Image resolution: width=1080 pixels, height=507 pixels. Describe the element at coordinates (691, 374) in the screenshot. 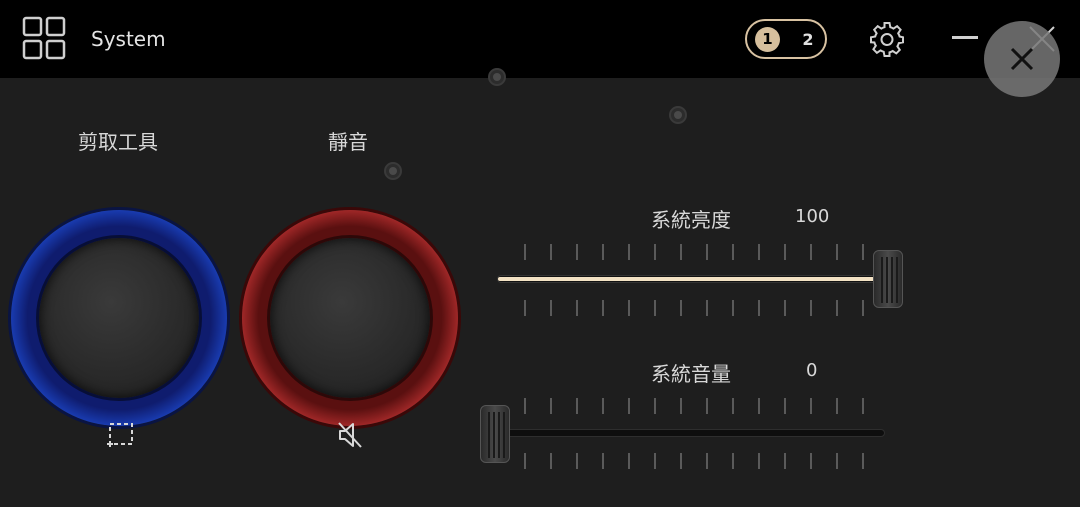

I see `volume-label: 系統音量` at that location.